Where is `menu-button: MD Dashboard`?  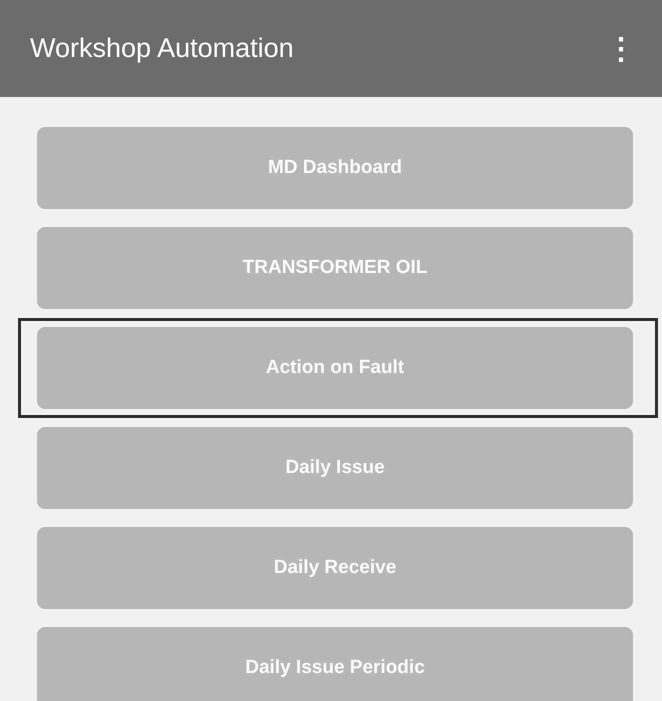 menu-button: MD Dashboard is located at coordinates (335, 168).